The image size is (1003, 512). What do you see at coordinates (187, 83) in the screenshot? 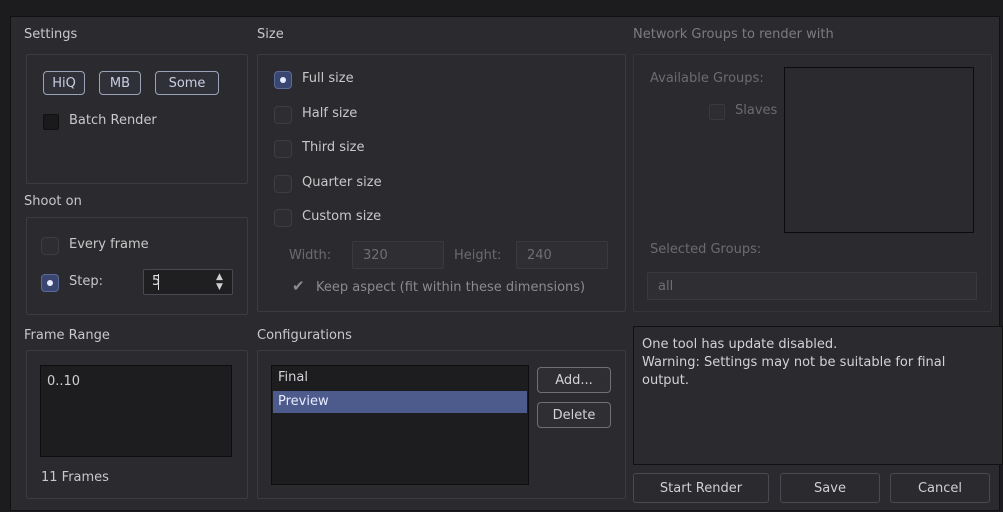
I see `some-toggle: Some` at bounding box center [187, 83].